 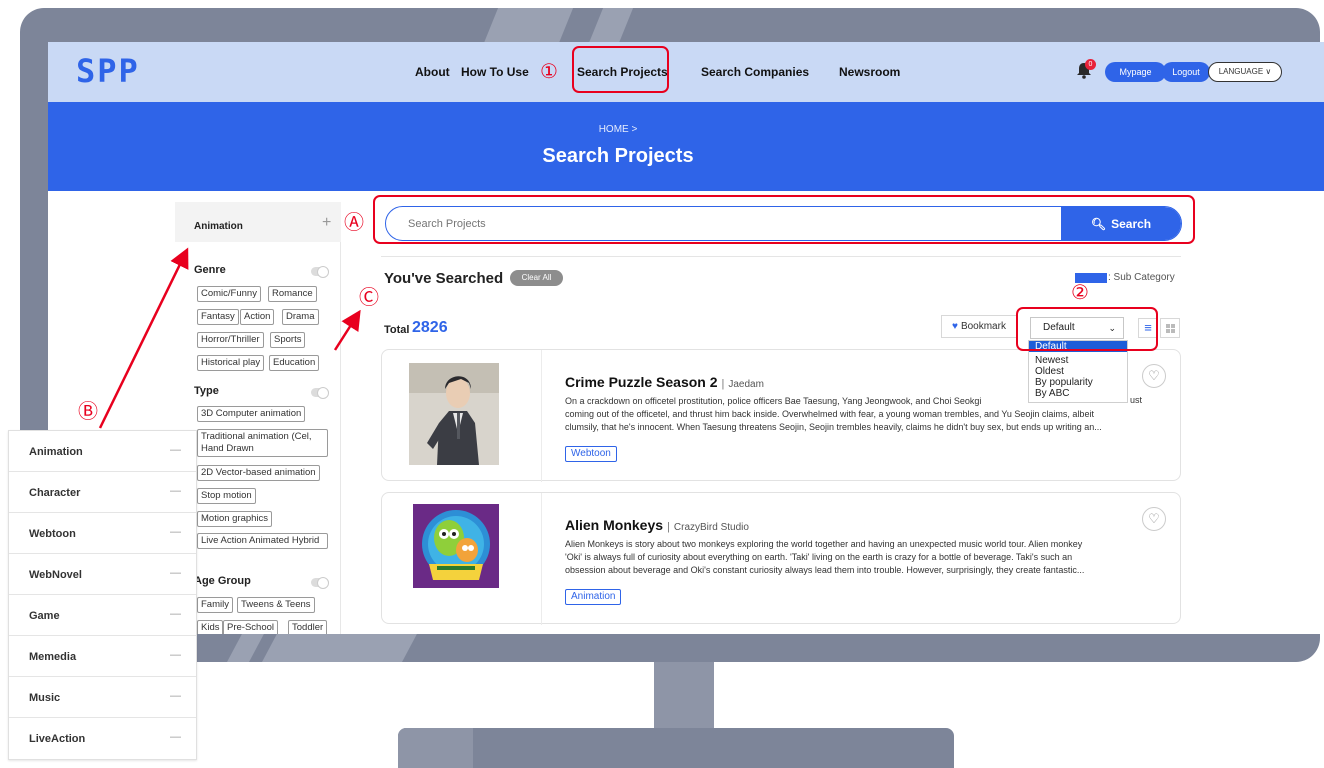 What do you see at coordinates (684, 695) in the screenshot?
I see `monitor-neck` at bounding box center [684, 695].